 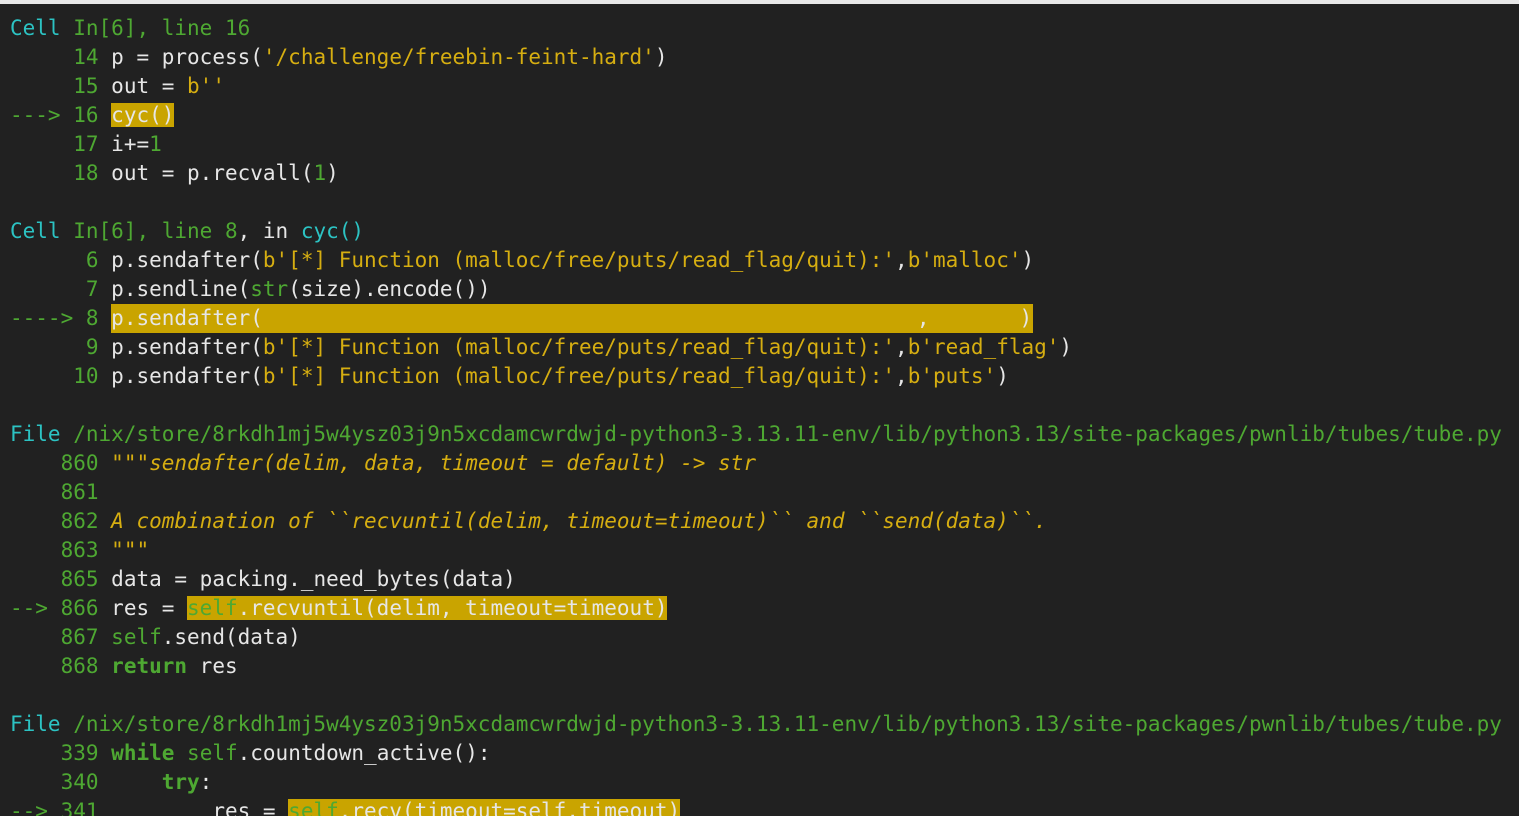 What do you see at coordinates (572, 318) in the screenshot?
I see `highlighted-call: p.sendafter(,)` at bounding box center [572, 318].